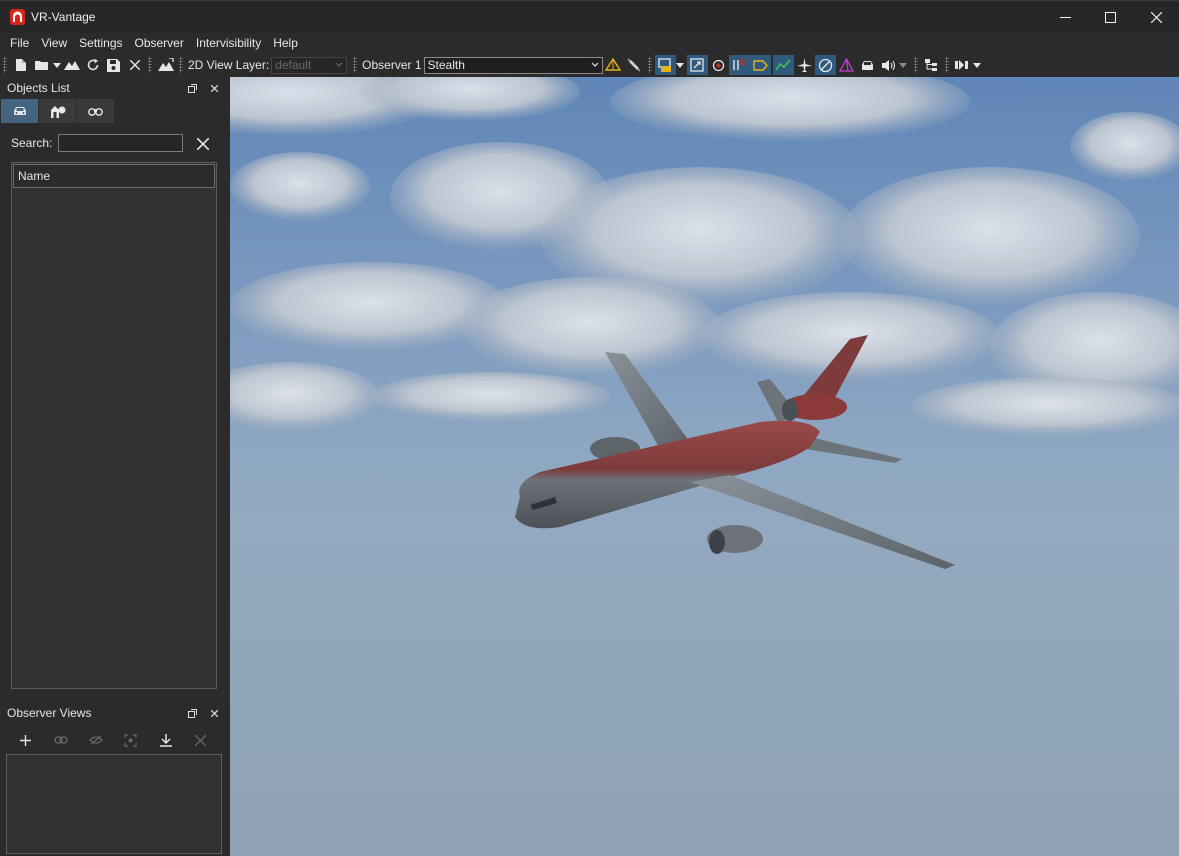 This screenshot has height=856, width=1179. I want to click on ruler-icon, so click(634, 65).